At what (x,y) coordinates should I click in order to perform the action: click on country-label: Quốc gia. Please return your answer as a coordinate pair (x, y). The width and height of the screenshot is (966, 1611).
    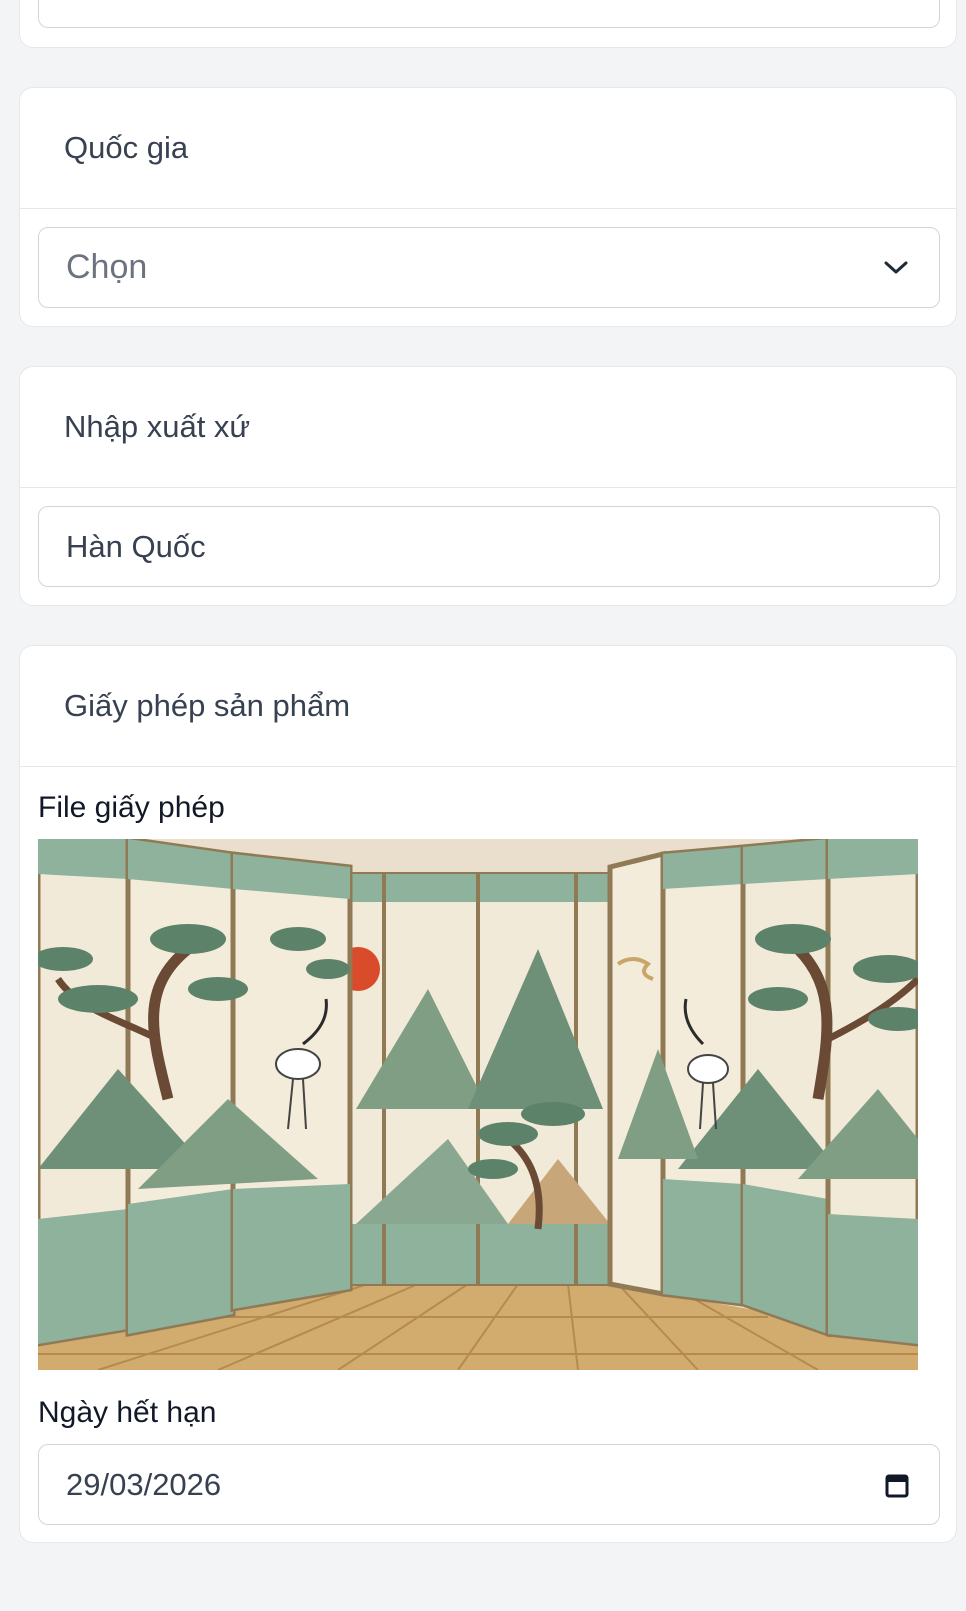
    Looking at the image, I should click on (488, 148).